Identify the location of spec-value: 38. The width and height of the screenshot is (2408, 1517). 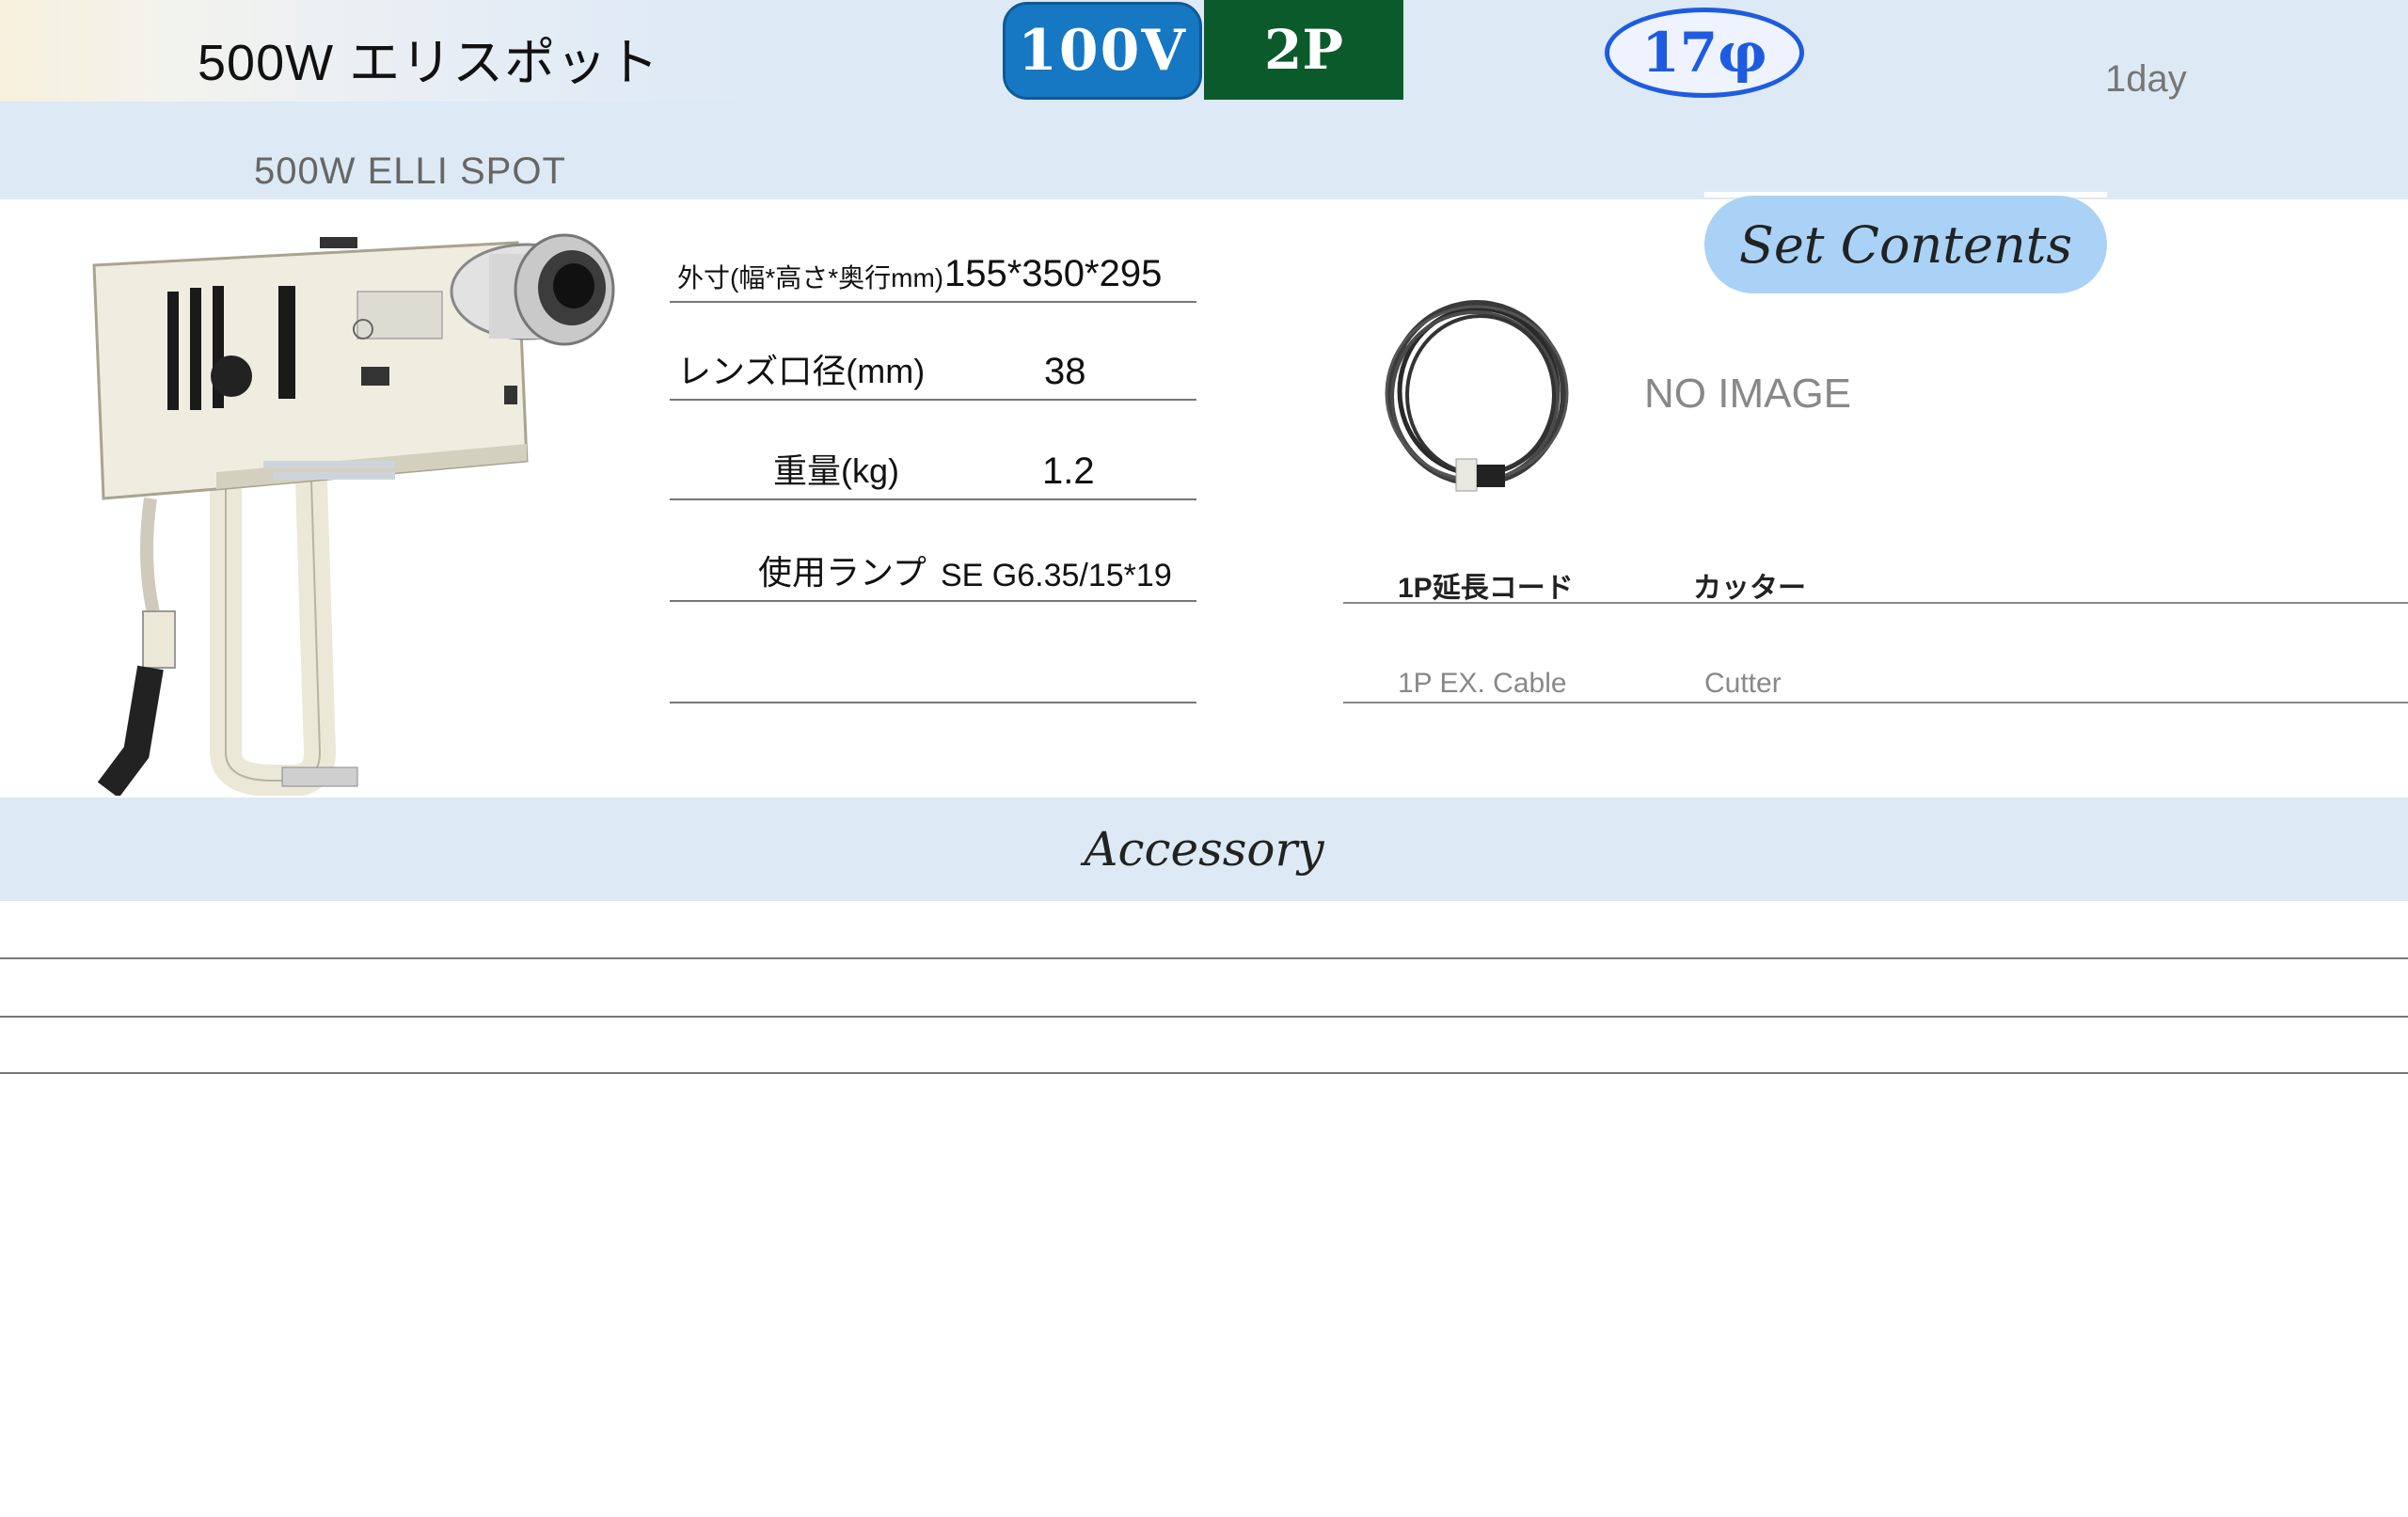
(1065, 371).